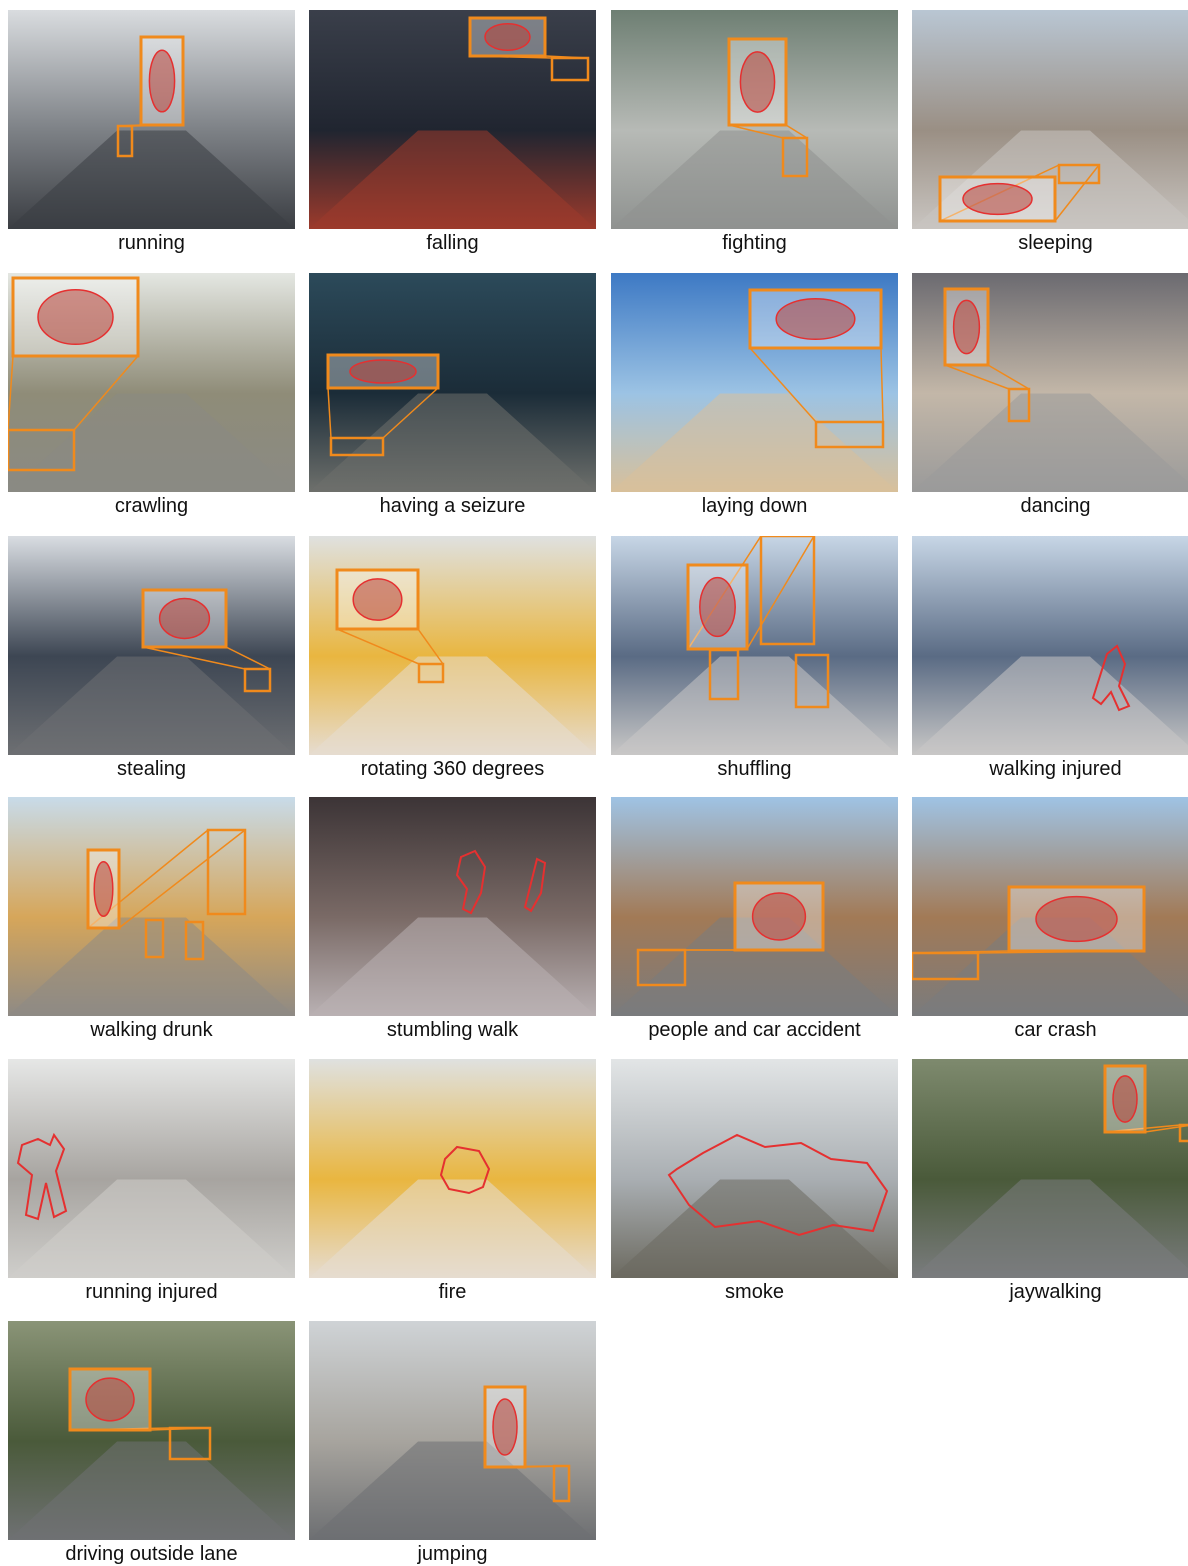 This screenshot has height=1566, width=1188. I want to click on panel-caption: sleeping, so click(1055, 243).